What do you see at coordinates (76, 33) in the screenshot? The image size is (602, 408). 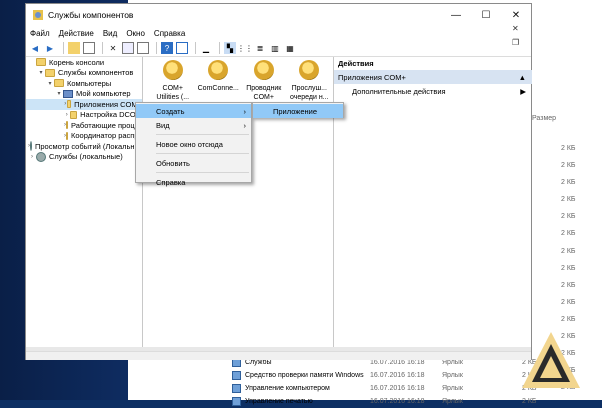 I see `menu-item: Действие` at bounding box center [76, 33].